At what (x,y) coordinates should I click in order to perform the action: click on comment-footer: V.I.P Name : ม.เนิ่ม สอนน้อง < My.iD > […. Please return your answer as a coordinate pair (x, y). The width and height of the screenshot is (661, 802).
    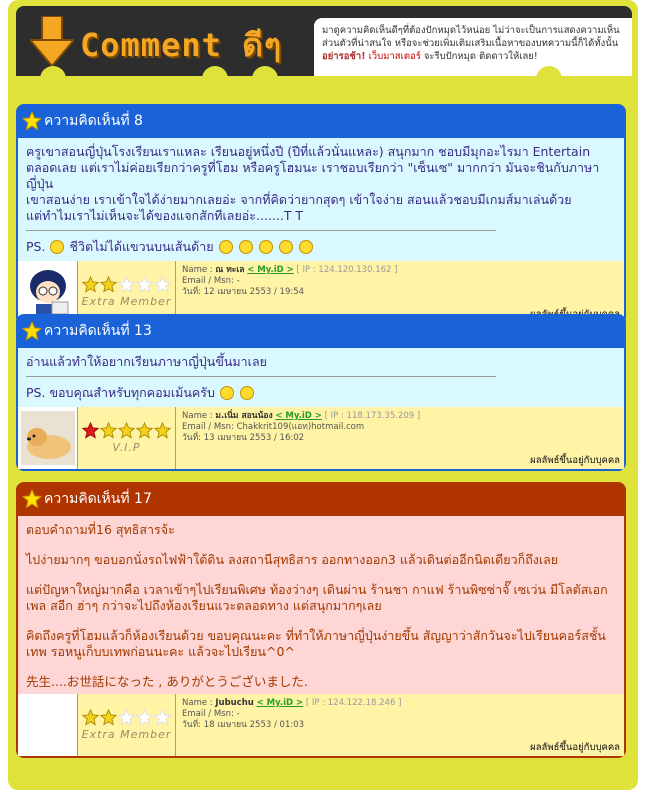
    Looking at the image, I should click on (321, 438).